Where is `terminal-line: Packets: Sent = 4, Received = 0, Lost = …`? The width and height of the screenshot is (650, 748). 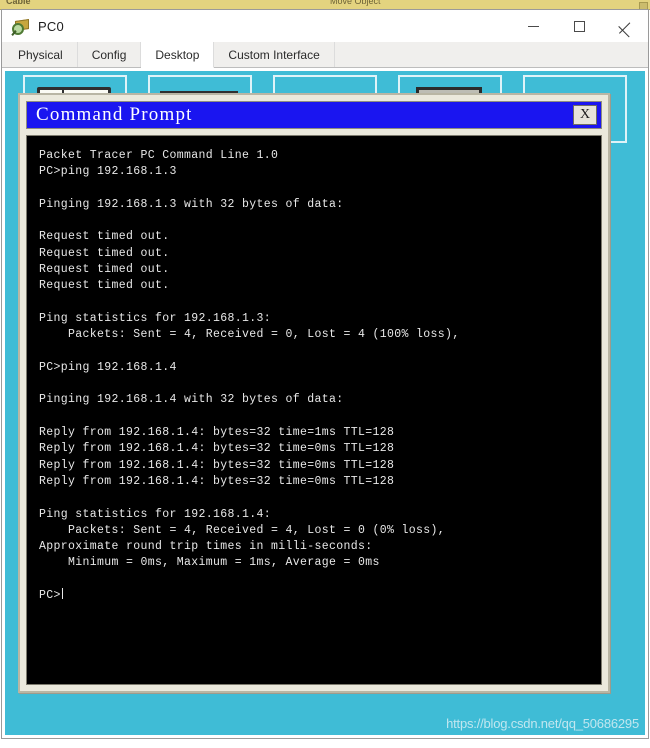 terminal-line: Packets: Sent = 4, Received = 0, Lost = … is located at coordinates (249, 335).